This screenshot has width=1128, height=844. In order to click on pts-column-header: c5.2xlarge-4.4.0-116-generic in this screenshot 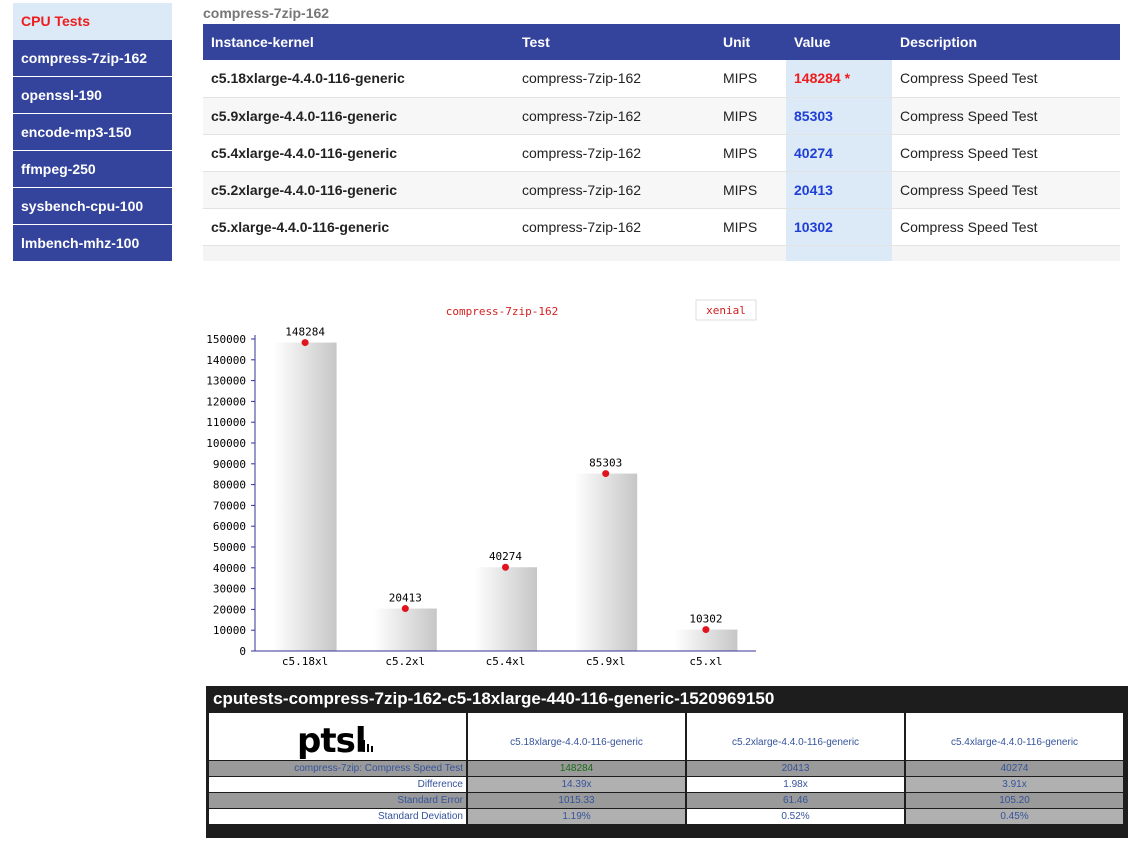, I will do `click(795, 736)`.